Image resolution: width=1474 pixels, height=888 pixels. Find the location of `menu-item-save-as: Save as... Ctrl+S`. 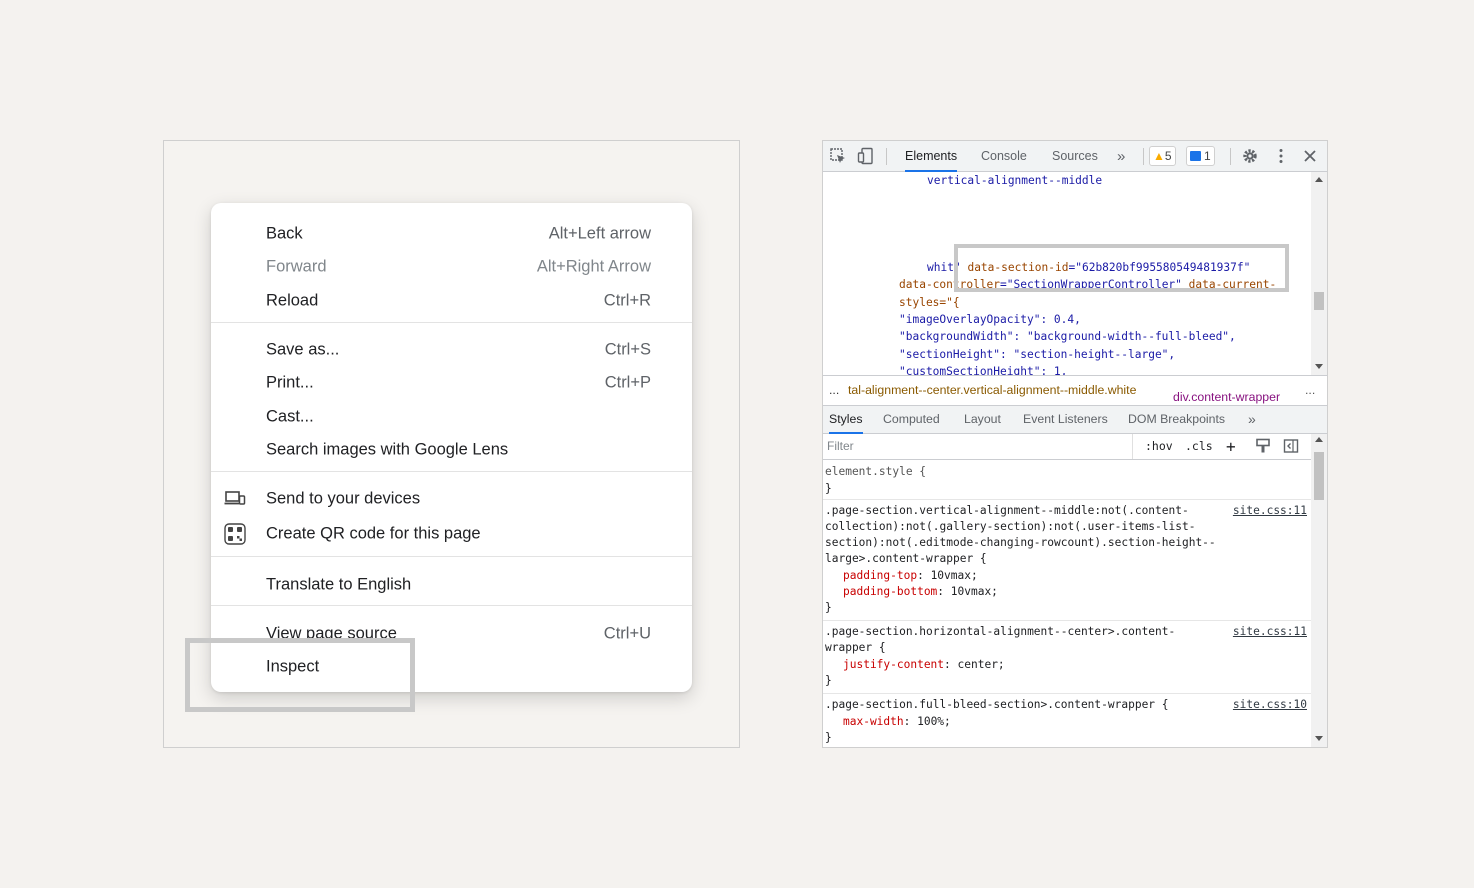

menu-item-save-as: Save as... Ctrl+S is located at coordinates (451, 349).